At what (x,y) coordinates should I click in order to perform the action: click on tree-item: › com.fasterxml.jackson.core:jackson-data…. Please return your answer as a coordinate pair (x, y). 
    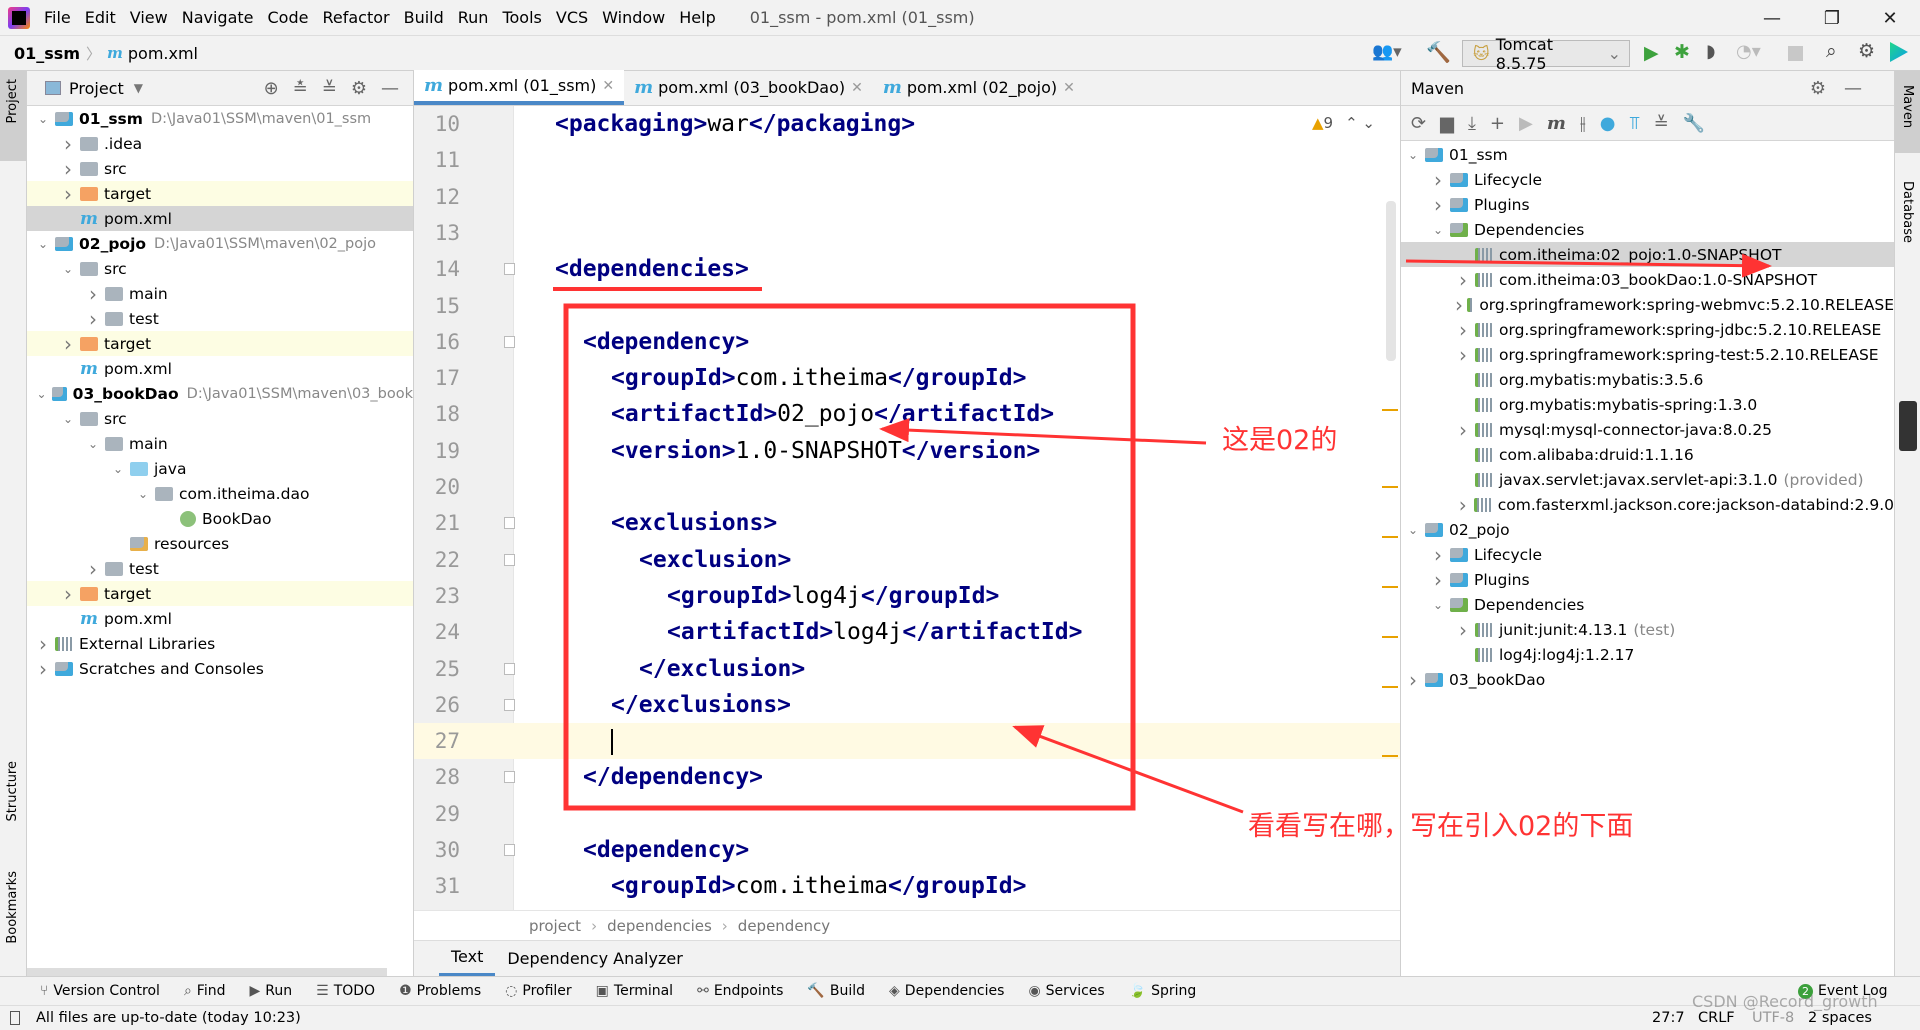
    Looking at the image, I should click on (1647, 504).